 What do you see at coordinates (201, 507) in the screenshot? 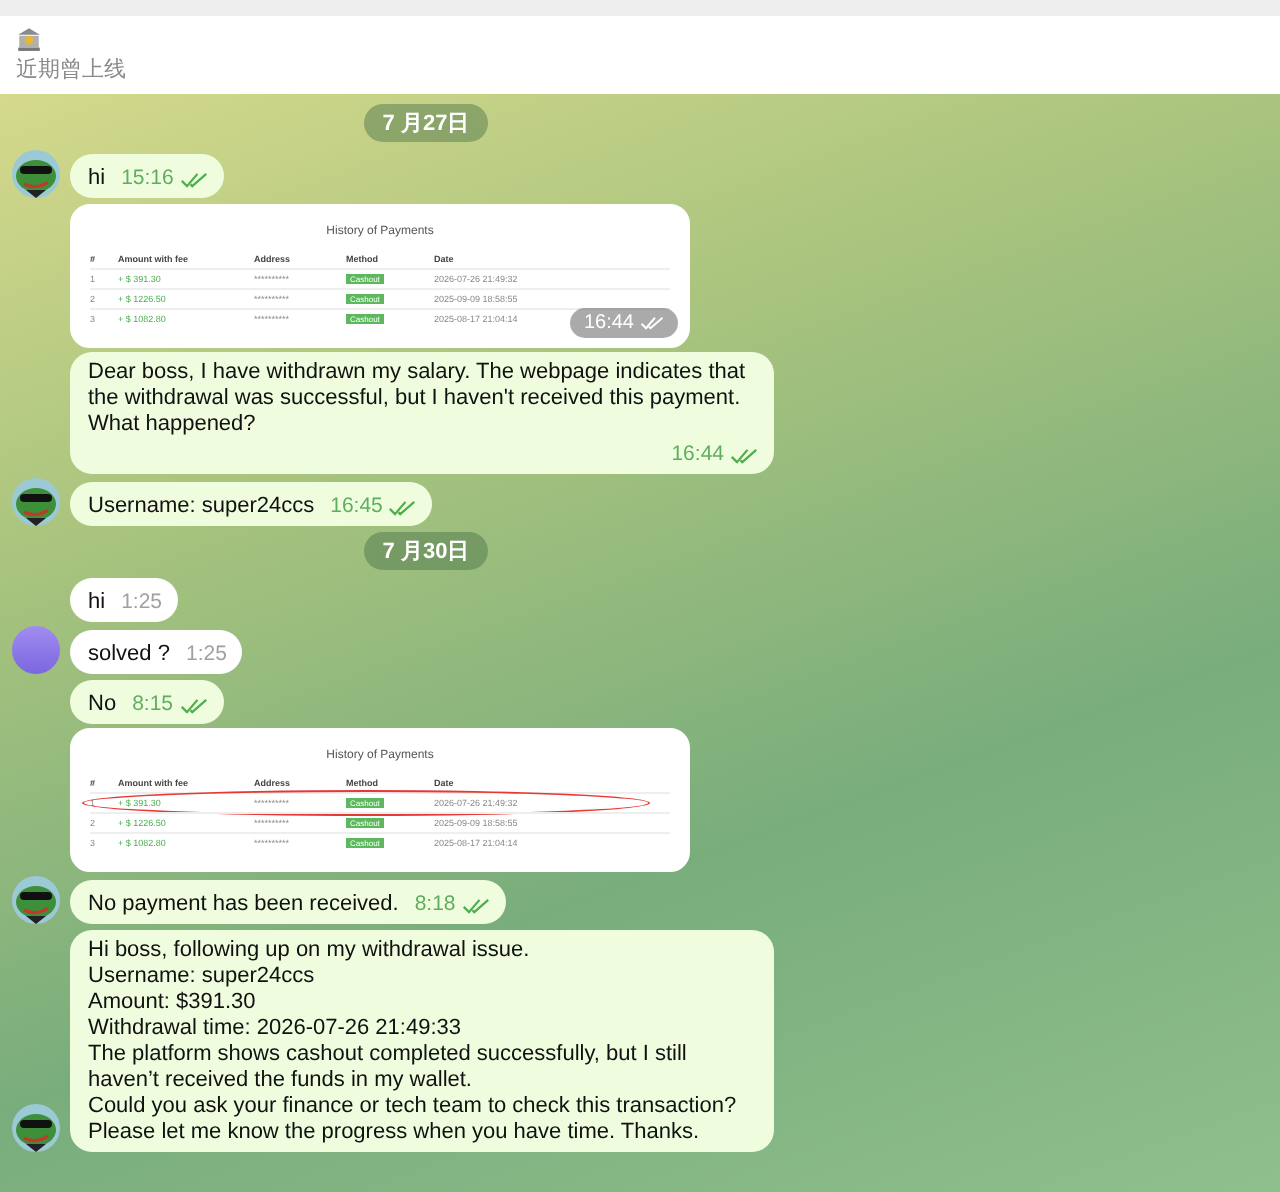
I see `message-text: Username: super24ccs` at bounding box center [201, 507].